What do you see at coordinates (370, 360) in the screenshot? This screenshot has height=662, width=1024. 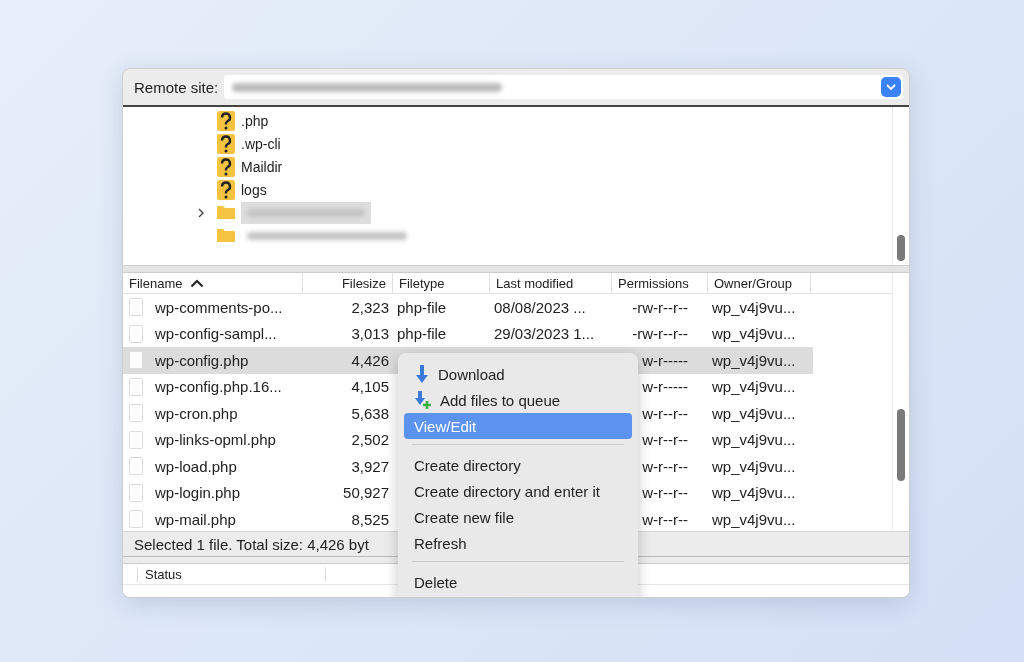 I see `table-cell: 4,426` at bounding box center [370, 360].